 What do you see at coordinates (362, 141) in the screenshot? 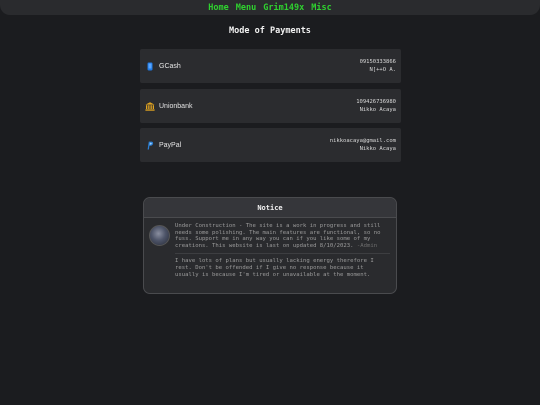
I see `payment-account-email: nikkoacaya@gmail.com` at bounding box center [362, 141].